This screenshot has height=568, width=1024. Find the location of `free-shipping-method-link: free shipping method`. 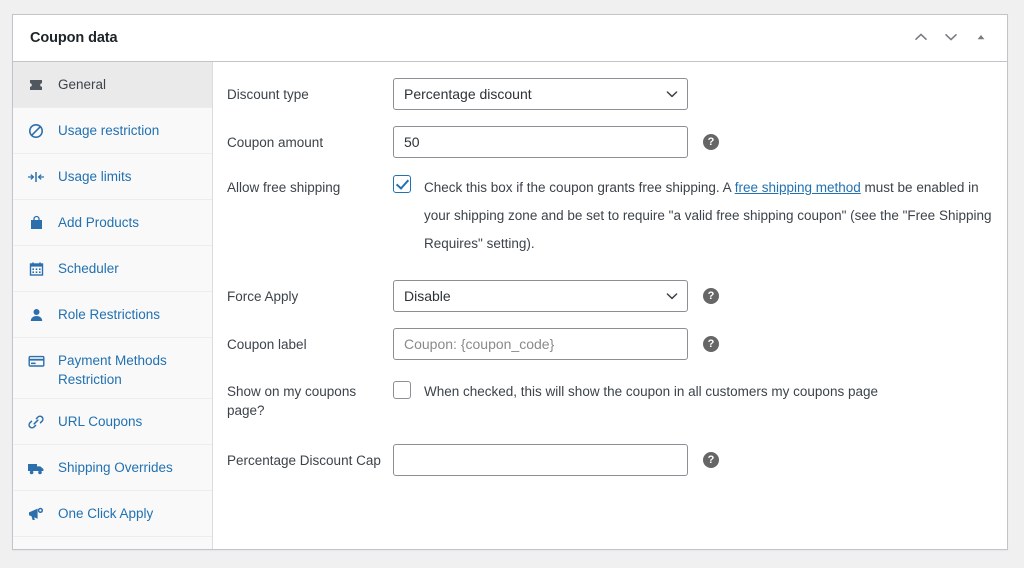

free-shipping-method-link: free shipping method is located at coordinates (798, 187).